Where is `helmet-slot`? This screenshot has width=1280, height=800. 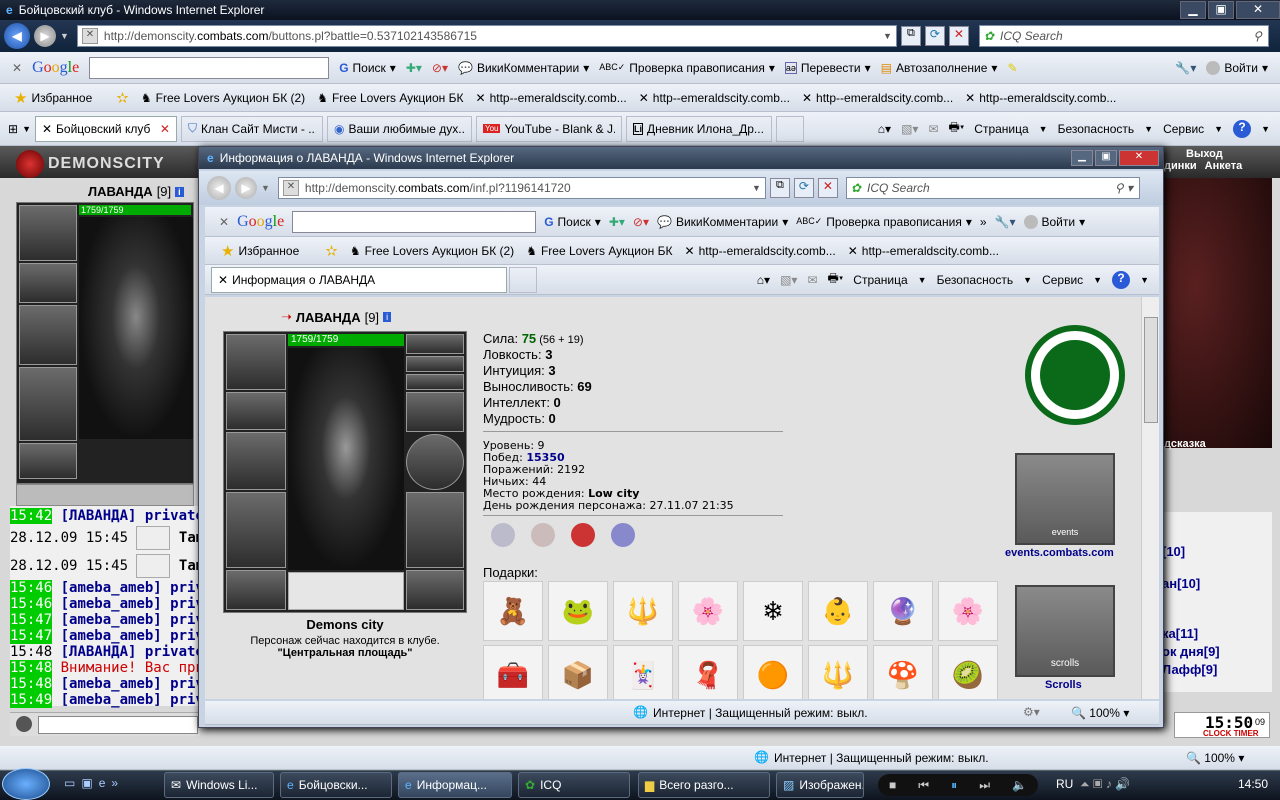 helmet-slot is located at coordinates (256, 362).